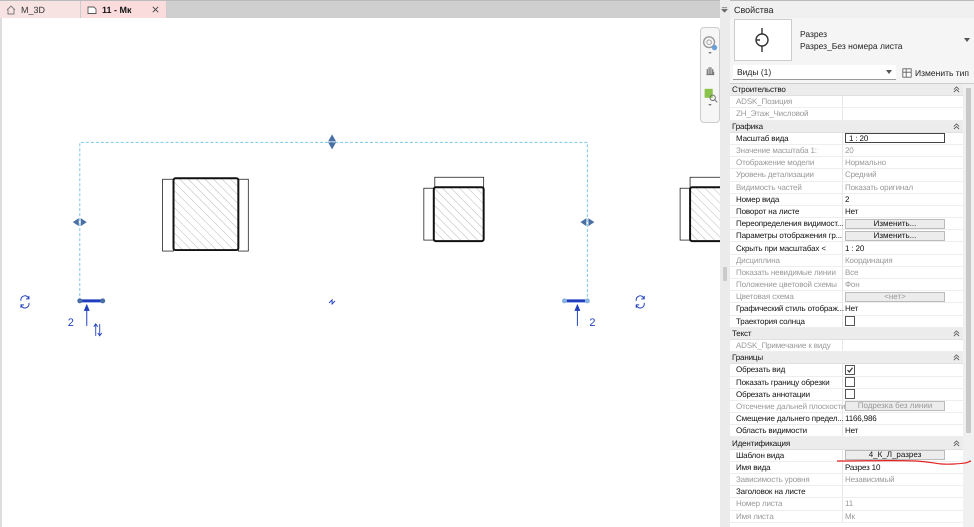 This screenshot has height=527, width=974. Describe the element at coordinates (786, 480) in the screenshot. I see `property-label: Зависимость уровня` at that location.